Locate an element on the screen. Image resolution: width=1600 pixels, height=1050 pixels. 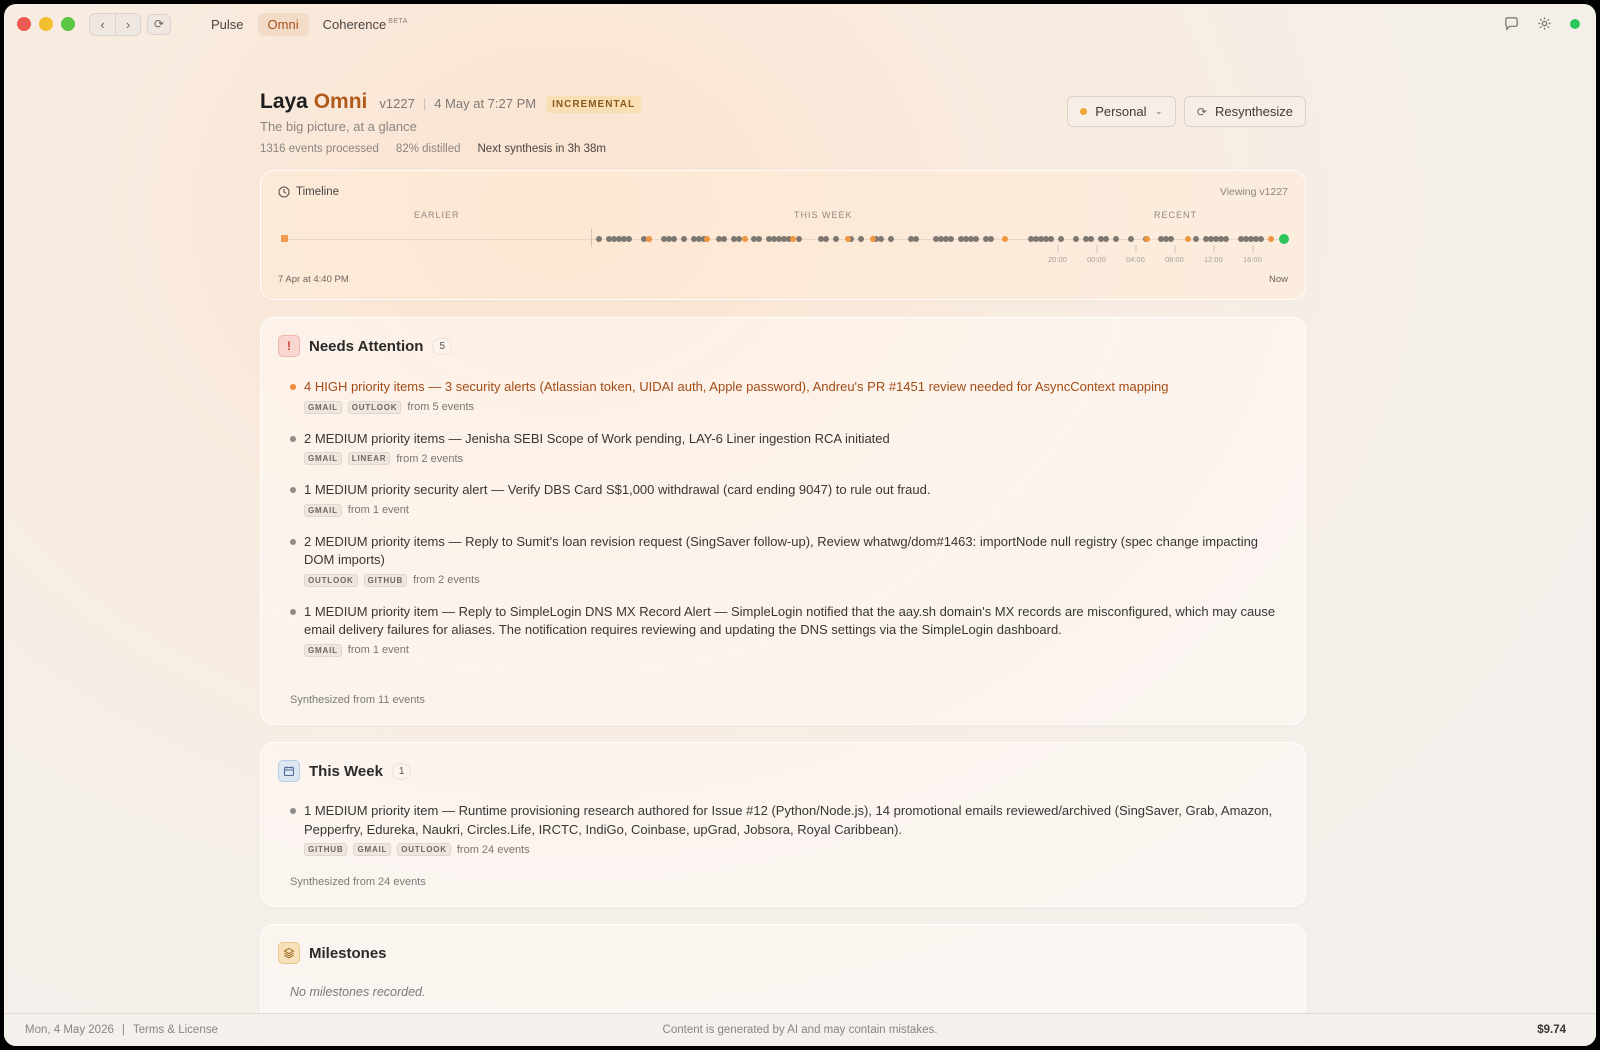
hour-tick: 16:00 is located at coordinates (1252, 259).